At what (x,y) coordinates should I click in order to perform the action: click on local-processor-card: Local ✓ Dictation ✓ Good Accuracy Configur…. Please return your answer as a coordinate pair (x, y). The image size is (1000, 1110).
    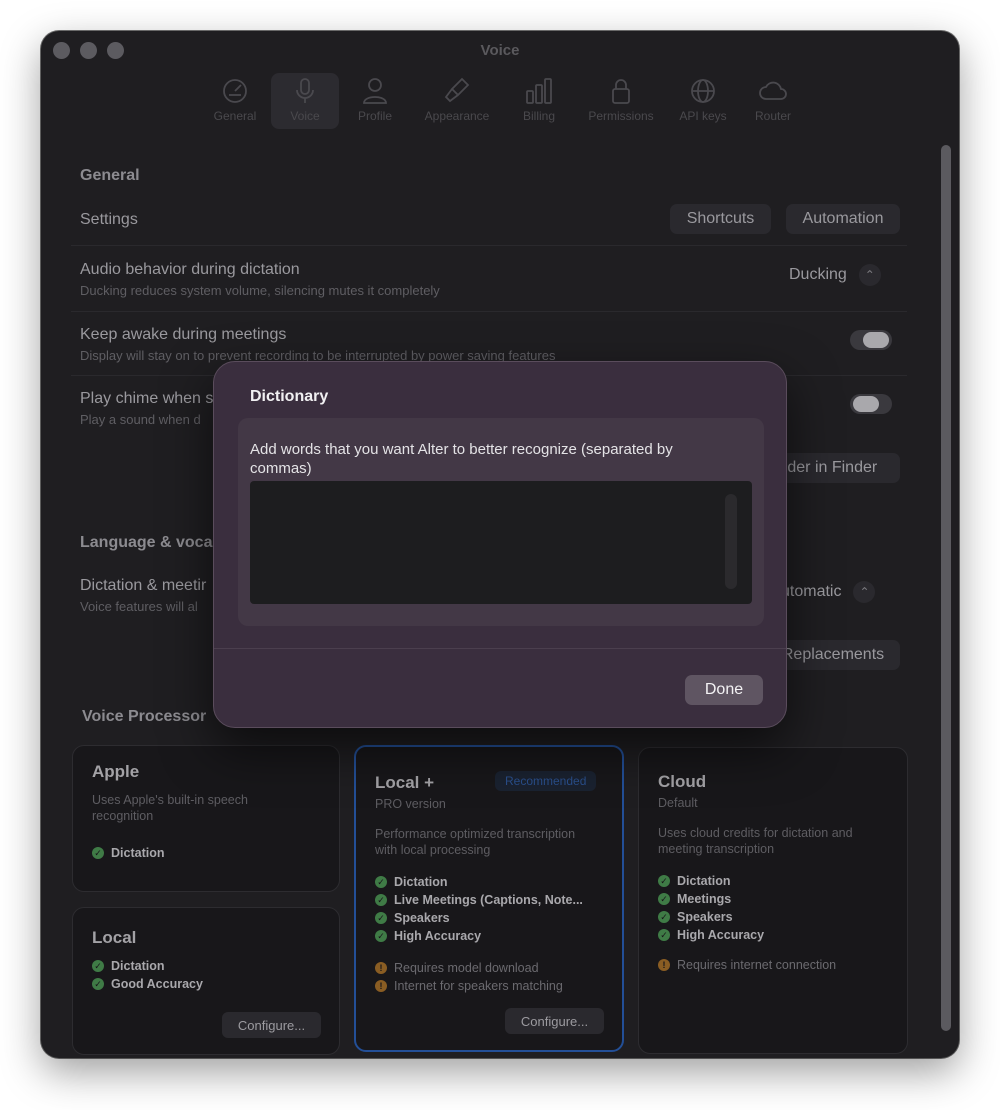
    Looking at the image, I should click on (206, 981).